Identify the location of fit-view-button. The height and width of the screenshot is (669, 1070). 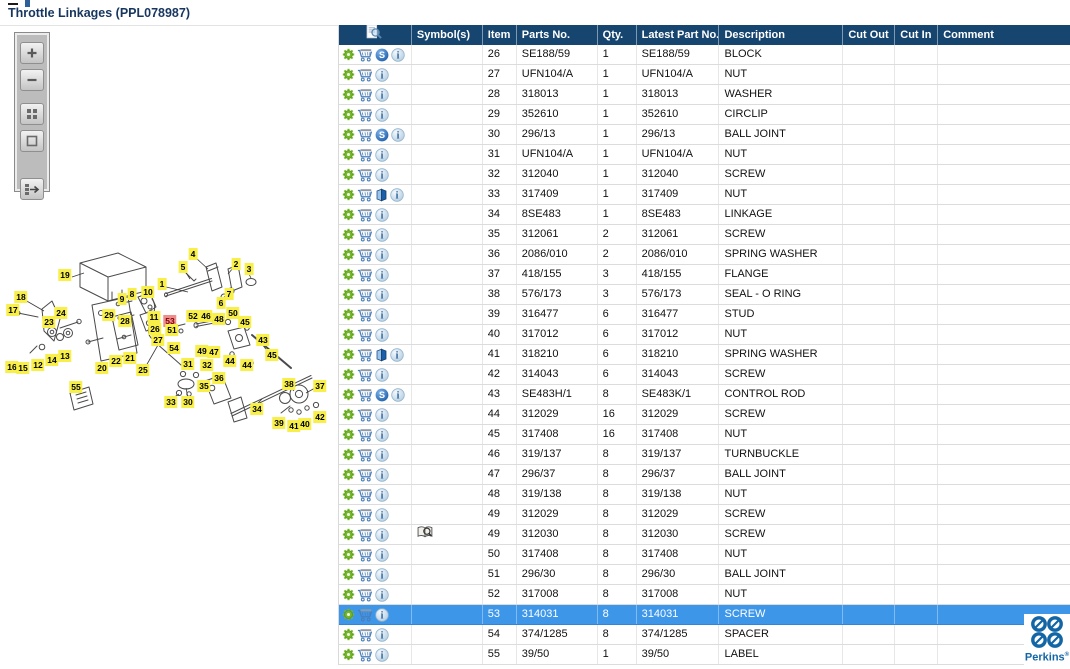
(32, 114).